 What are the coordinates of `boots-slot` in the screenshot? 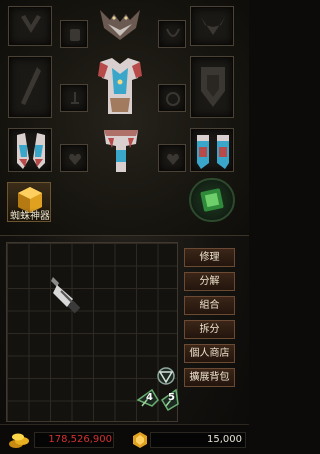 It's located at (212, 150).